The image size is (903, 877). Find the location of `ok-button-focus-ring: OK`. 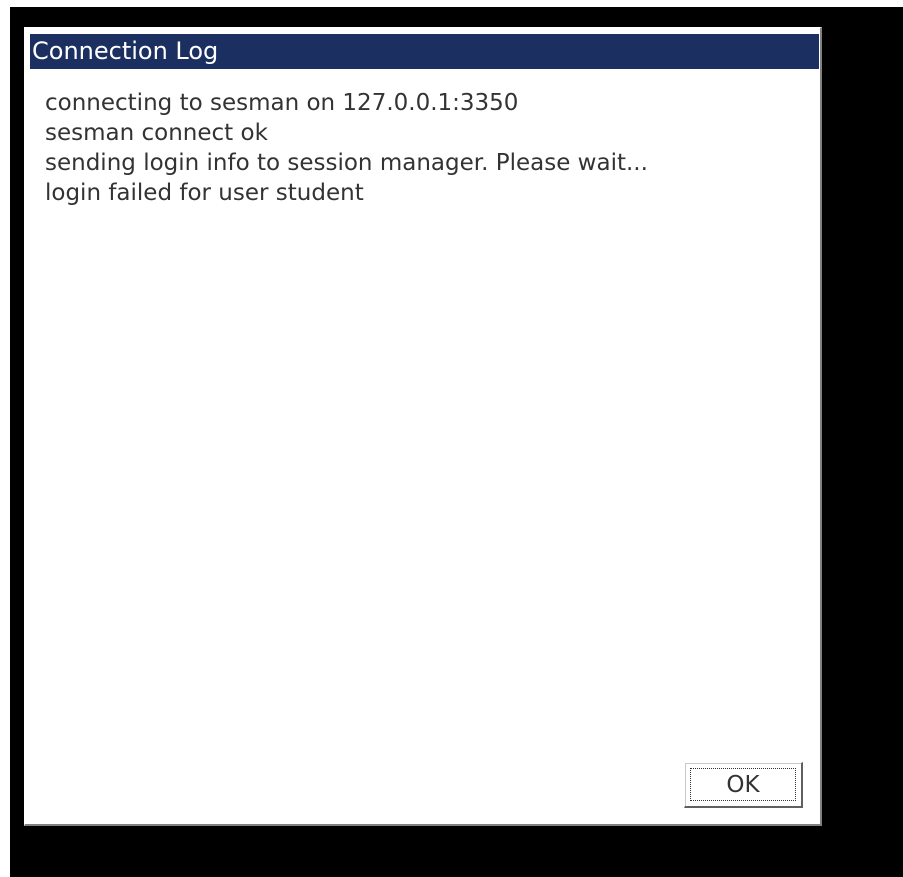

ok-button-focus-ring: OK is located at coordinates (743, 784).